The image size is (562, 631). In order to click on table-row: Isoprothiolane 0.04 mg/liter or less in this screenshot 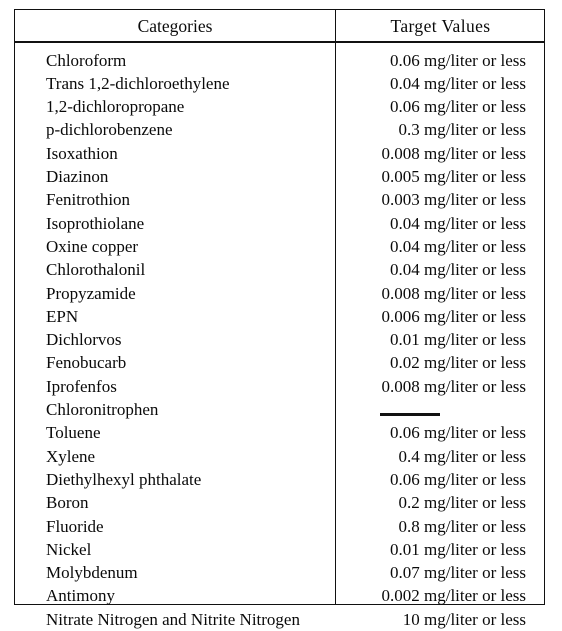, I will do `click(279, 223)`.